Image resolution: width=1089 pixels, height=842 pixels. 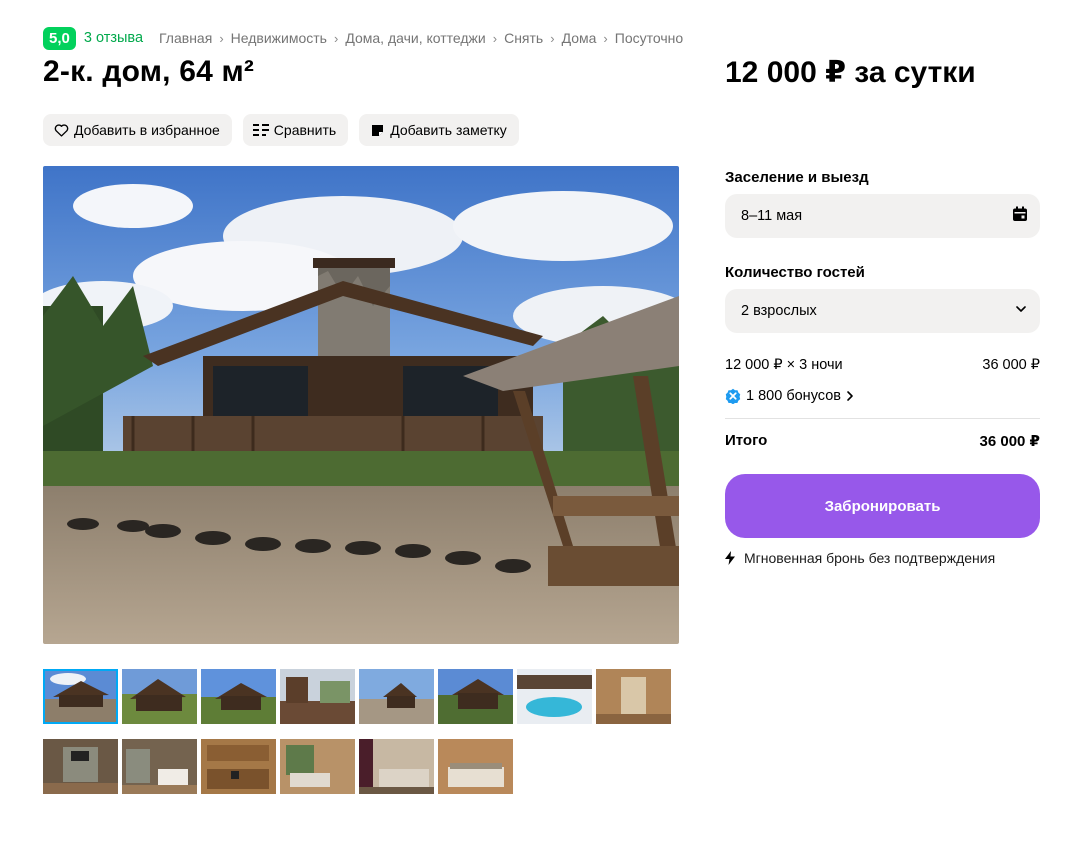 What do you see at coordinates (523, 38) in the screenshot?
I see `breadcrumb-item: Снять` at bounding box center [523, 38].